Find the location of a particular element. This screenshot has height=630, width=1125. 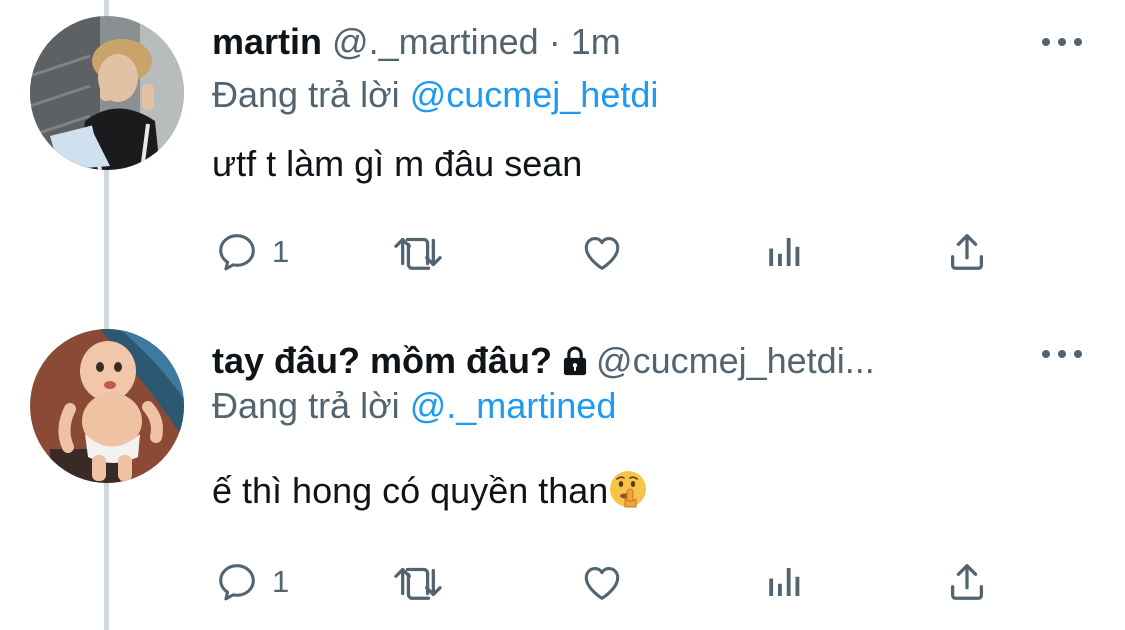

shushing-face-emoji is located at coordinates (628, 489).